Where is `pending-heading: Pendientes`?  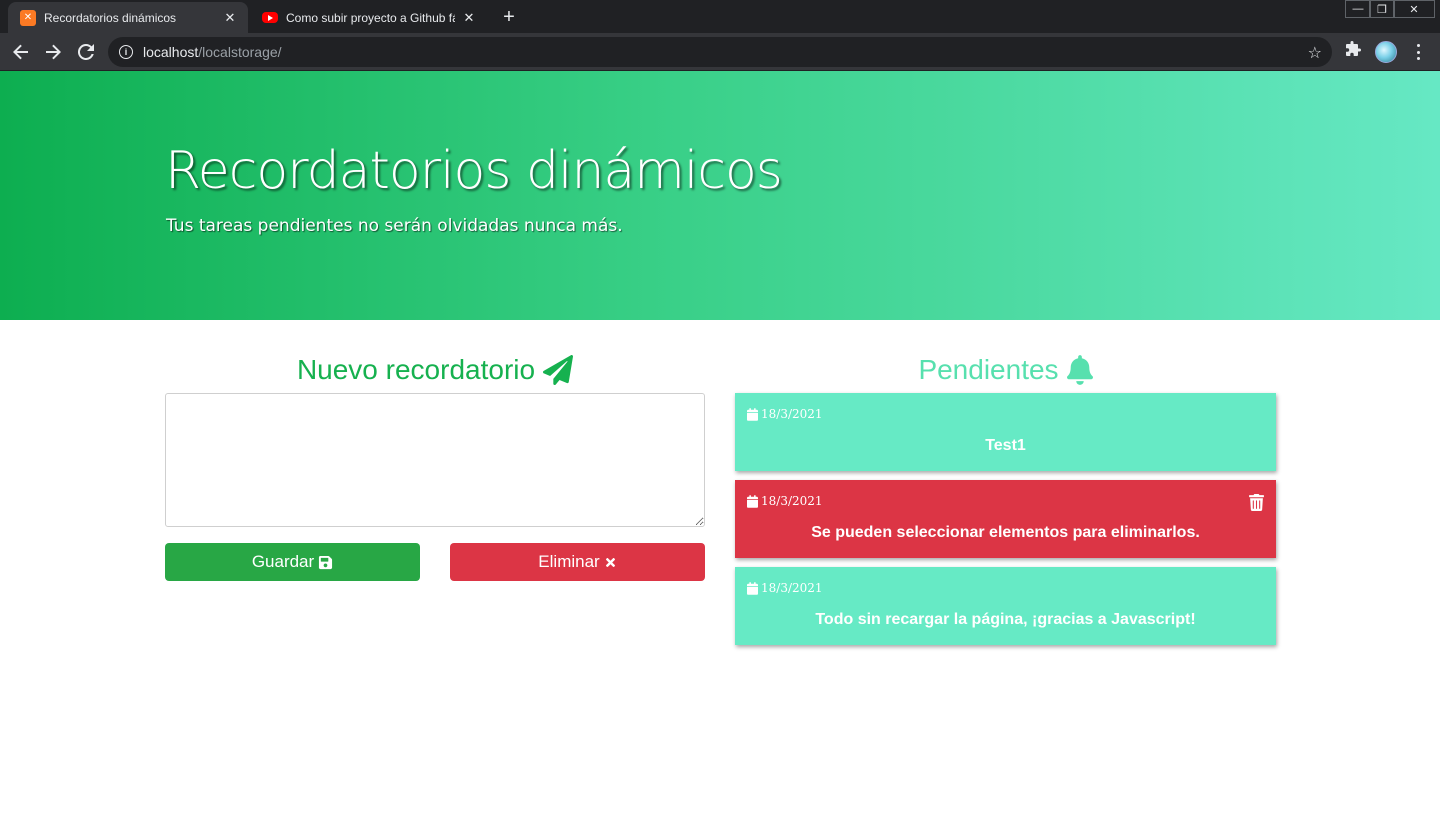
pending-heading: Pendientes is located at coordinates (1005, 370).